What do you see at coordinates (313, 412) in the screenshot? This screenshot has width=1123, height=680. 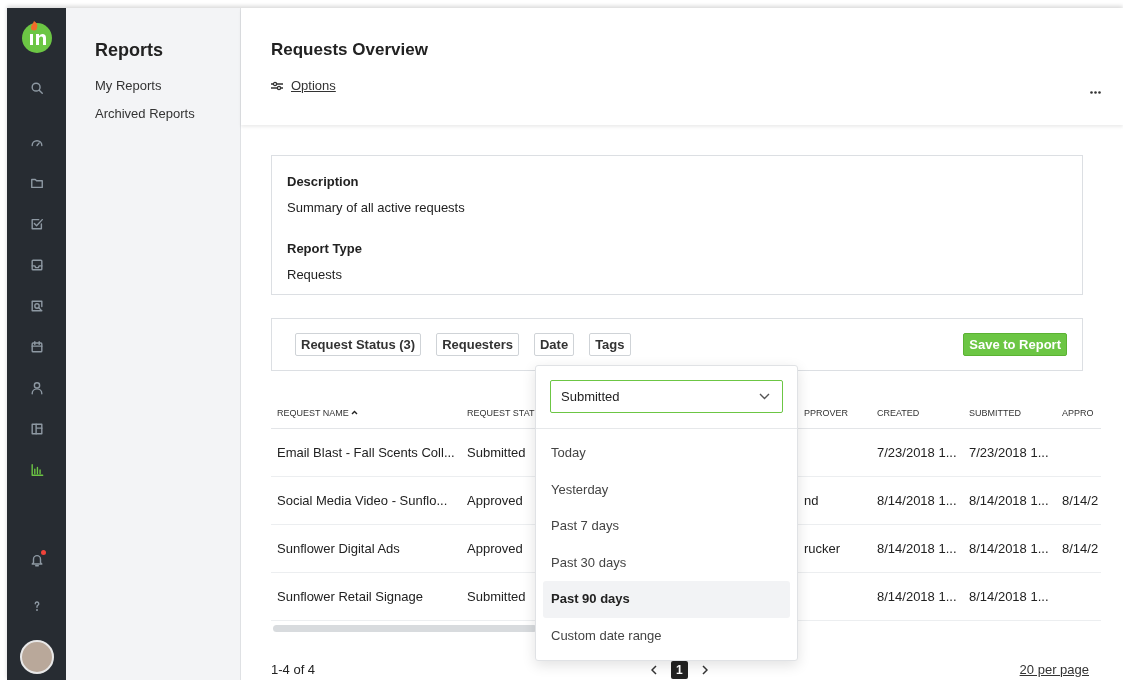 I see `column-header: REQUEST NAME` at bounding box center [313, 412].